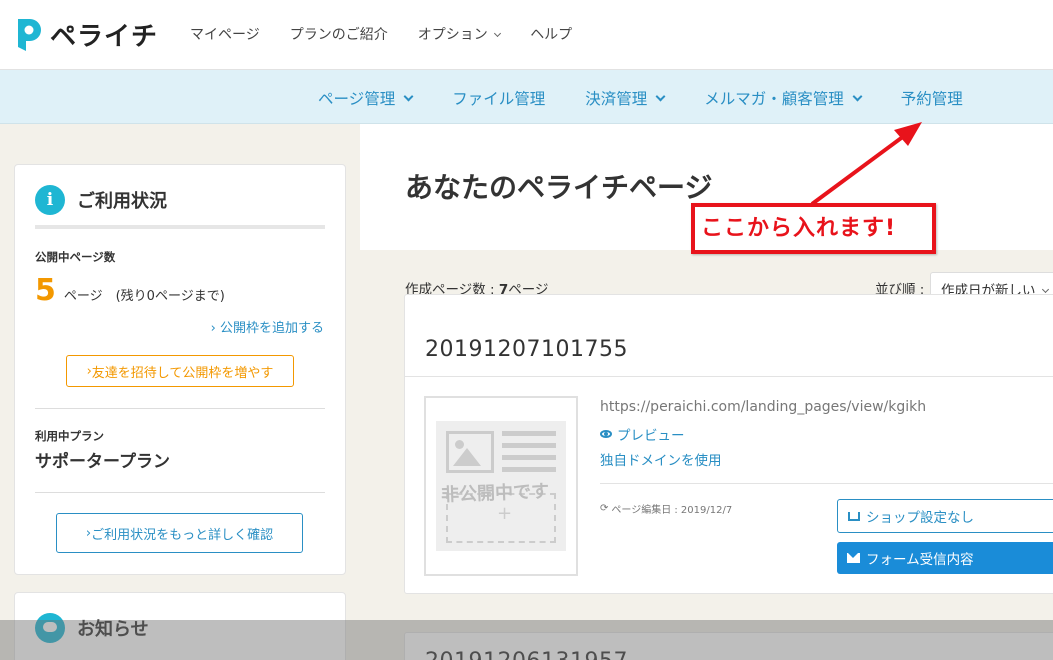 This screenshot has height=660, width=1053. Describe the element at coordinates (75, 257) in the screenshot. I see `published-label: 公開中ページ数` at that location.